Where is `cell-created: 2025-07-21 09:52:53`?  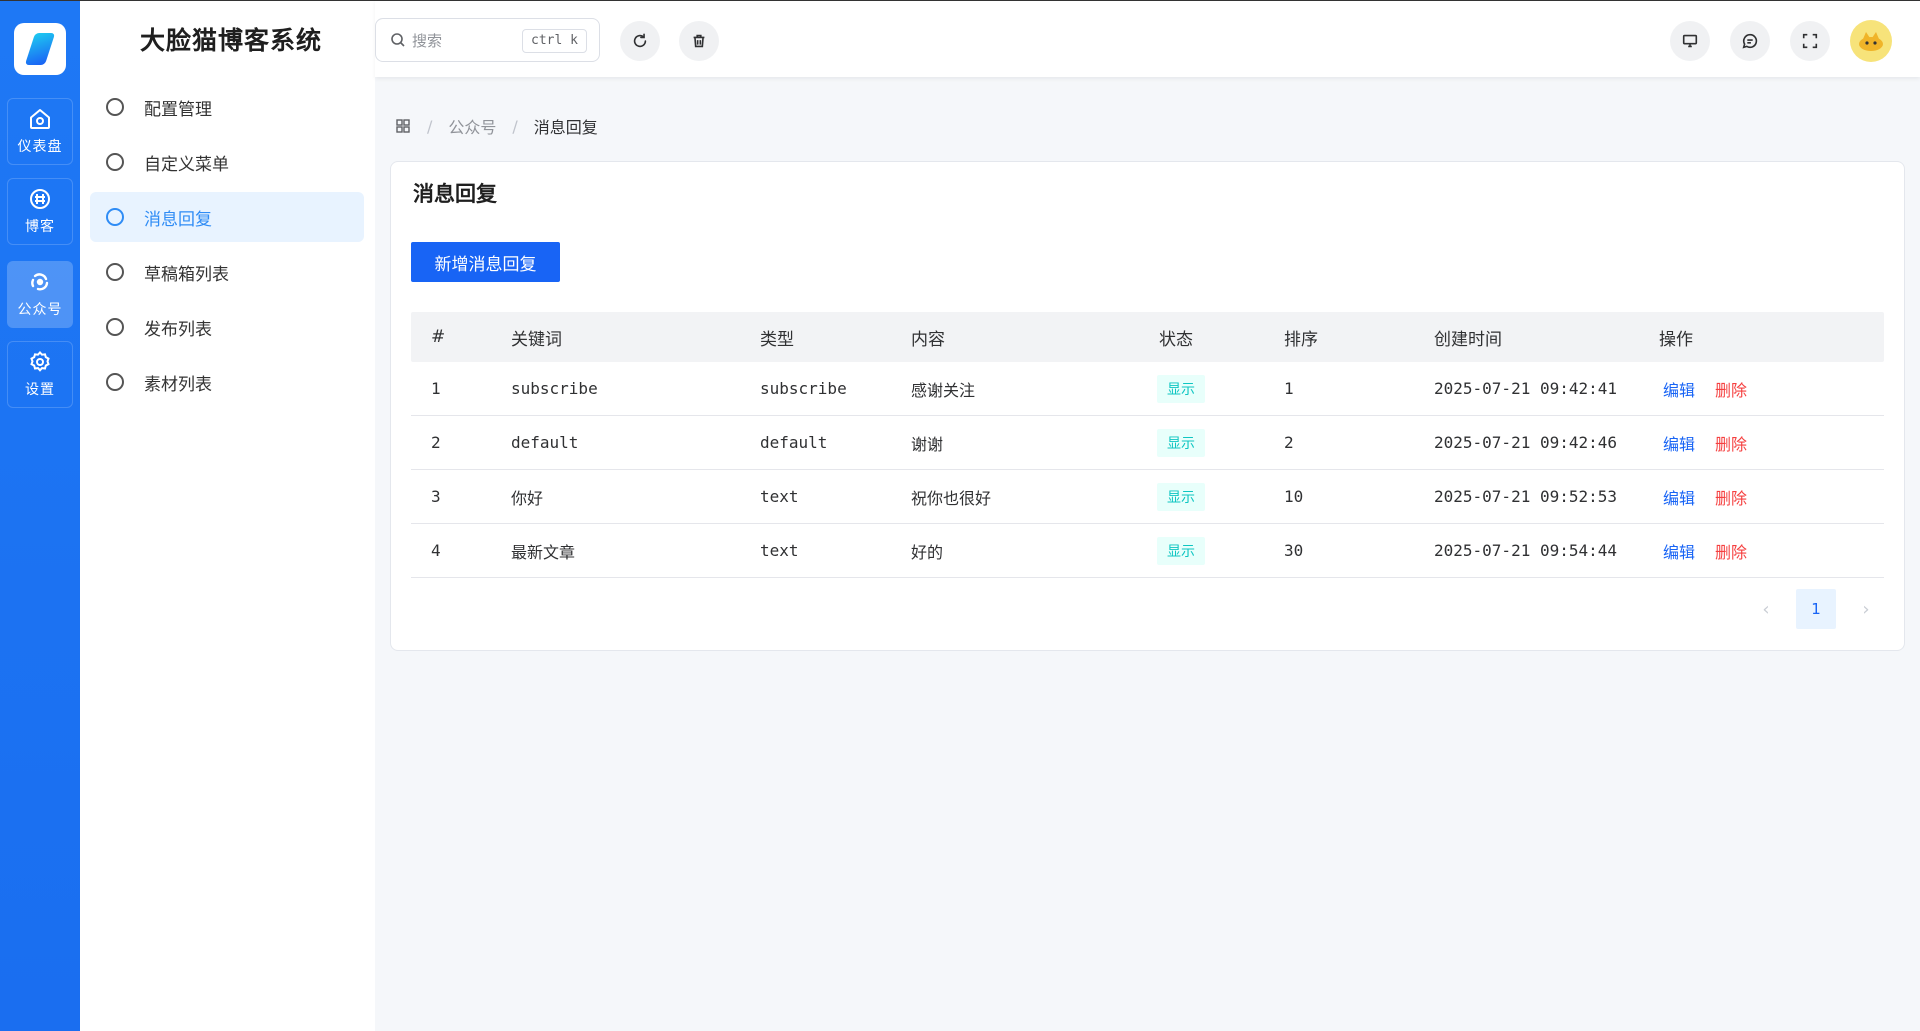
cell-created: 2025-07-21 09:52:53 is located at coordinates (1526, 496).